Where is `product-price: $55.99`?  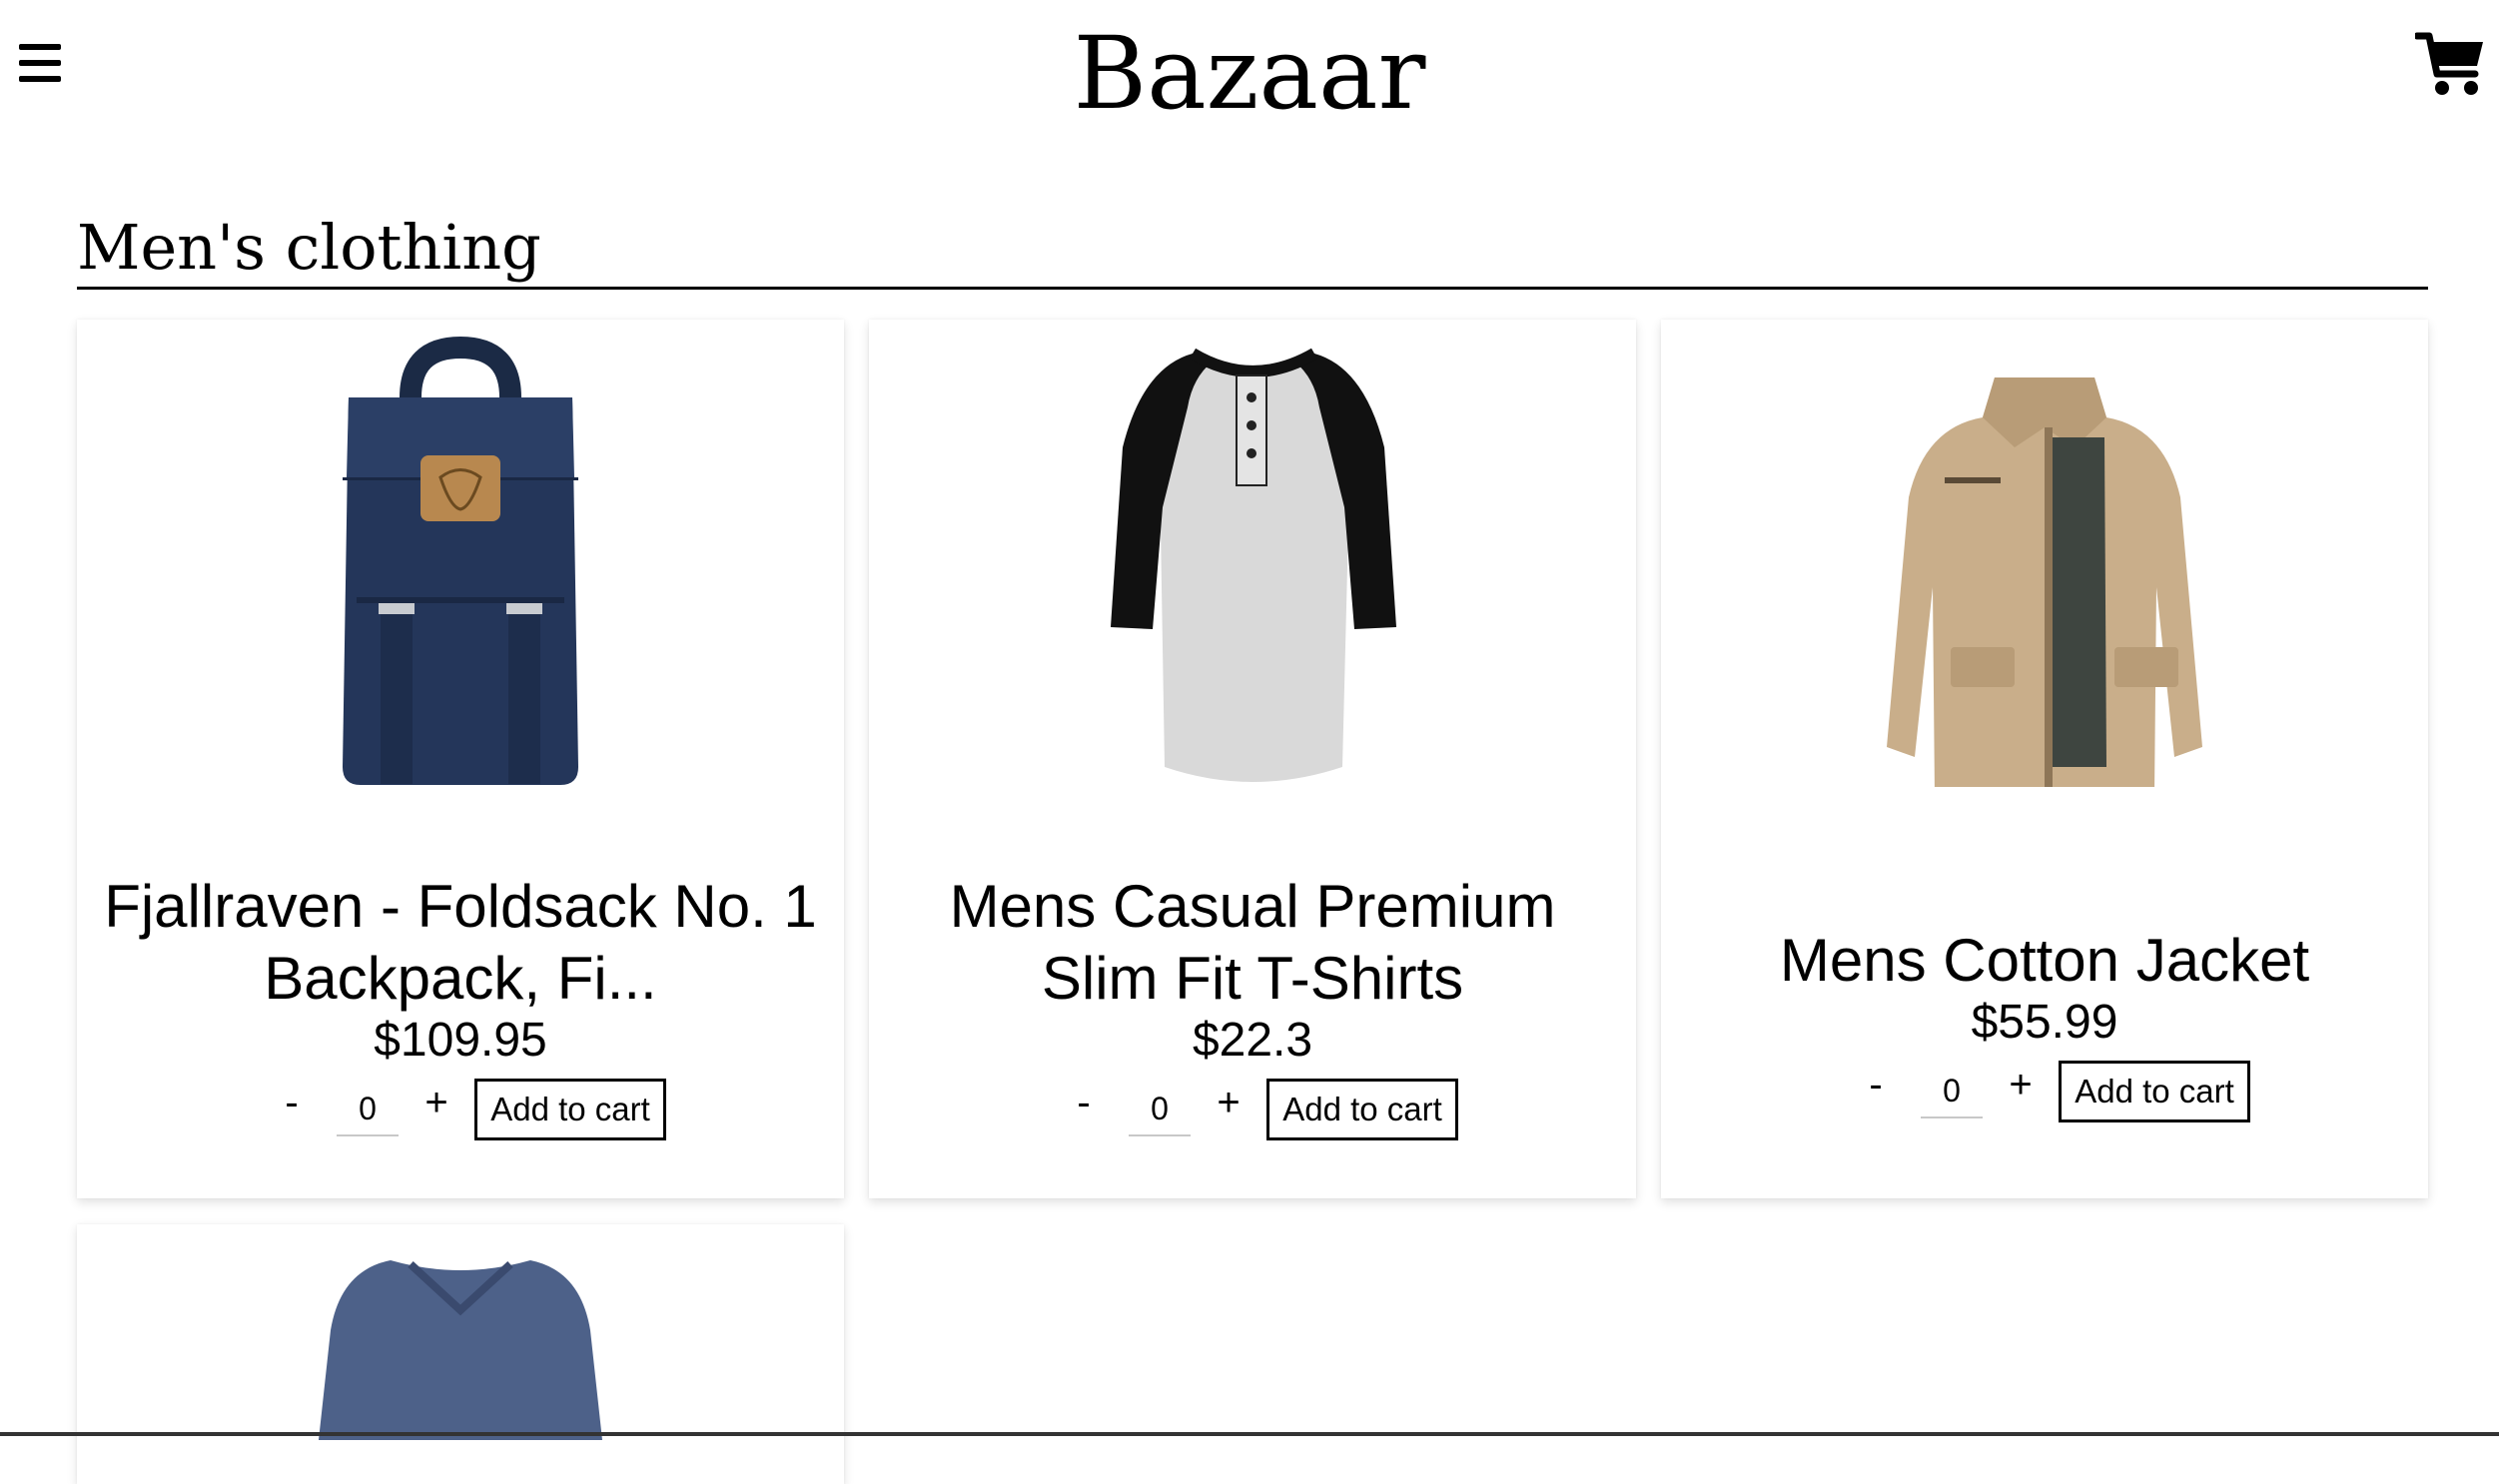
product-price: $55.99 is located at coordinates (2045, 1023).